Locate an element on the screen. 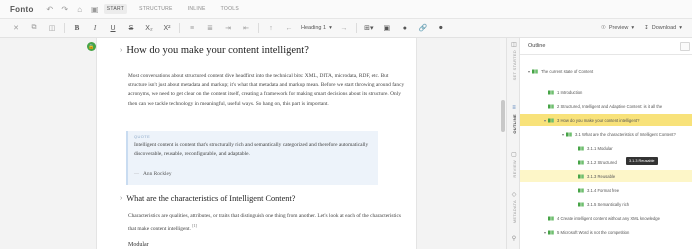 The width and height of the screenshot is (692, 249). home-icon: ⌂ is located at coordinates (80, 9).